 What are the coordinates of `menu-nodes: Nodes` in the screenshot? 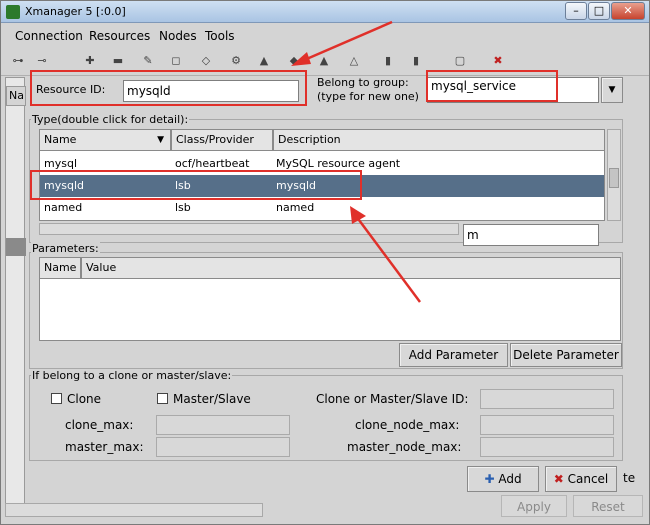 It's located at (178, 36).